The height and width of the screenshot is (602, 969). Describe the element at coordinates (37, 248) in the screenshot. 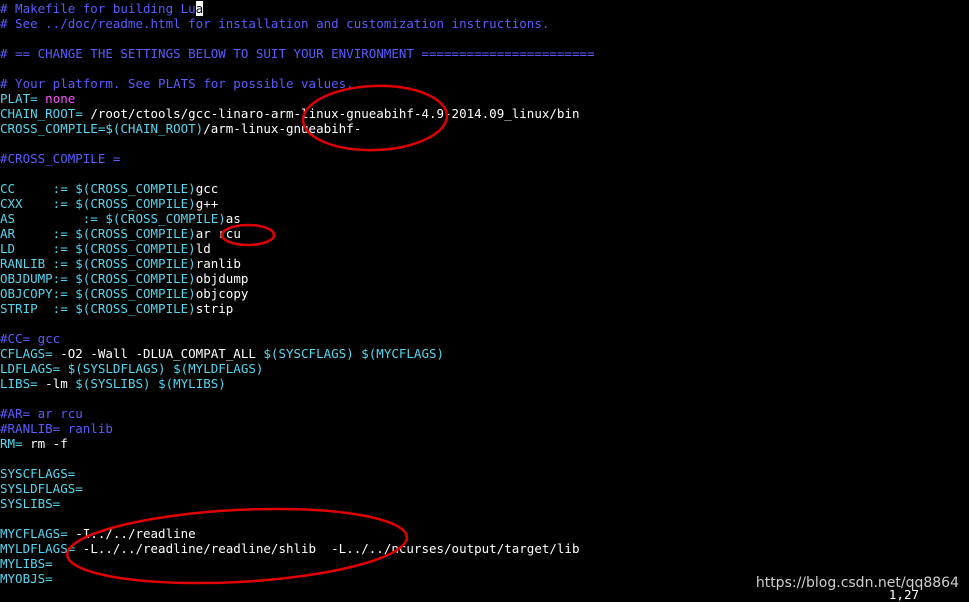

I see `variable-text: LD :=` at that location.